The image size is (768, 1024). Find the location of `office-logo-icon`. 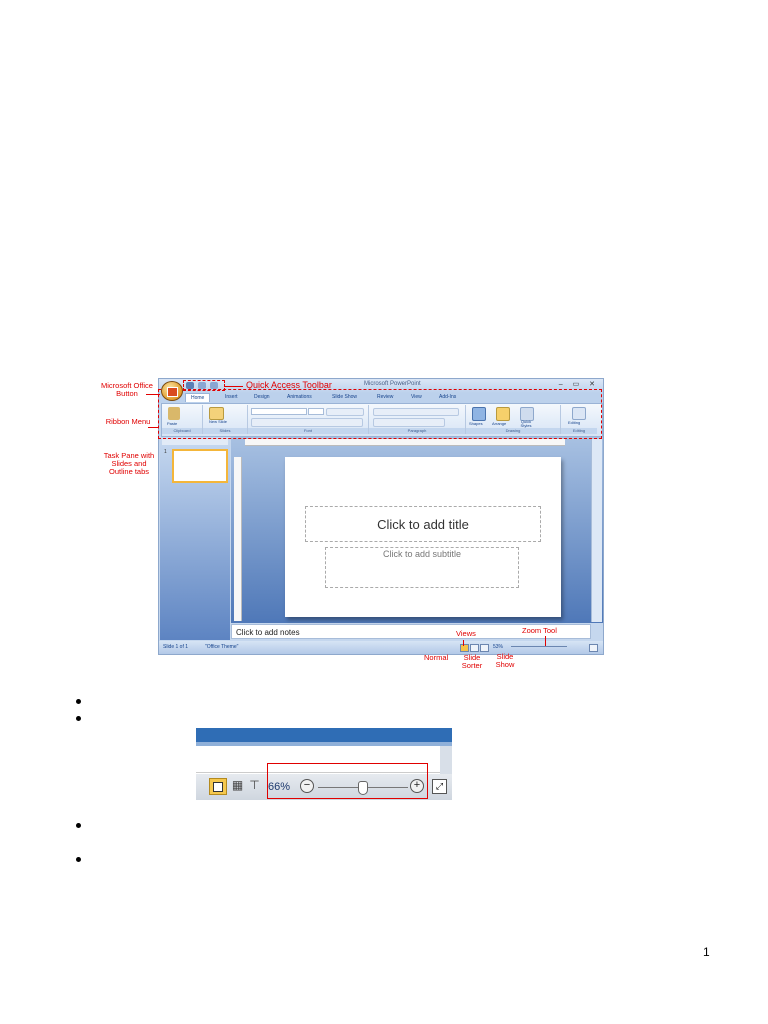

office-logo-icon is located at coordinates (172, 392).